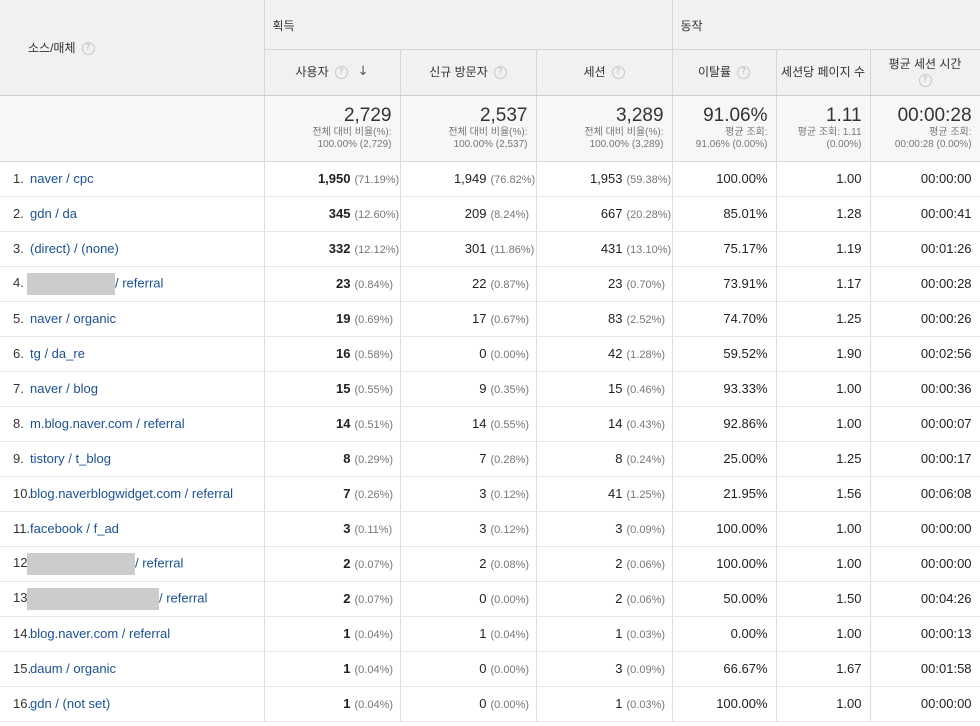 Image resolution: width=980 pixels, height=726 pixels. What do you see at coordinates (57, 353) in the screenshot?
I see `source-medium-link: tg / da_re` at bounding box center [57, 353].